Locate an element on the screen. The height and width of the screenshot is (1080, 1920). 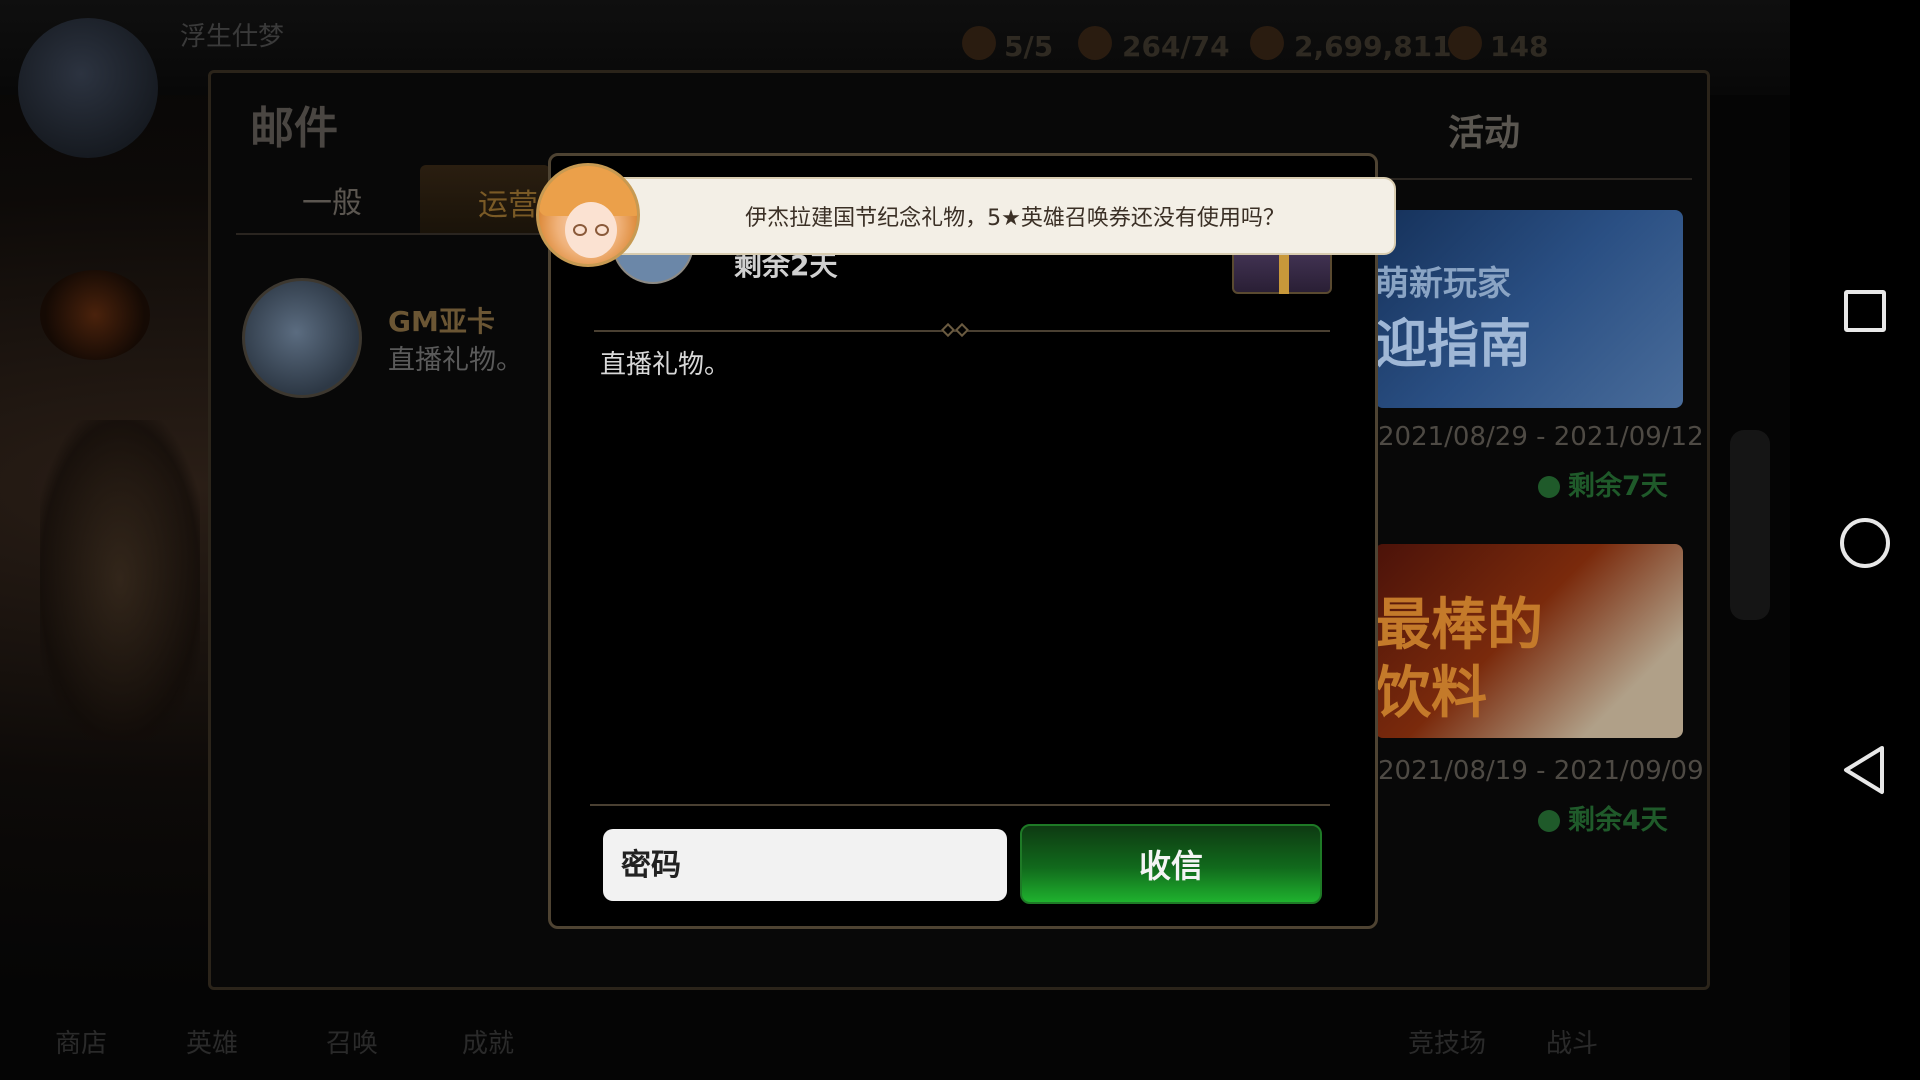
speech-bubble: 伊杰拉建国节纪念礼物，5★英雄召唤券还没有使用吗？ is located at coordinates (1000, 216).